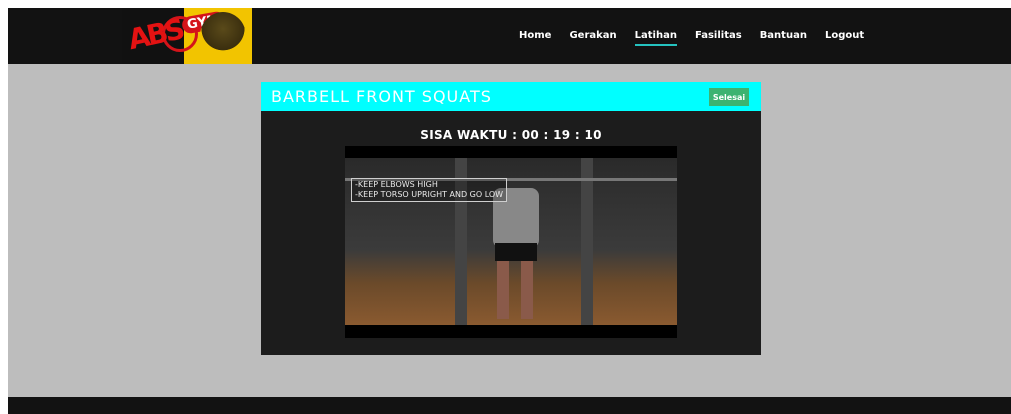 The height and width of the screenshot is (414, 1011). Describe the element at coordinates (535, 38) in the screenshot. I see `nav-home: Home` at that location.